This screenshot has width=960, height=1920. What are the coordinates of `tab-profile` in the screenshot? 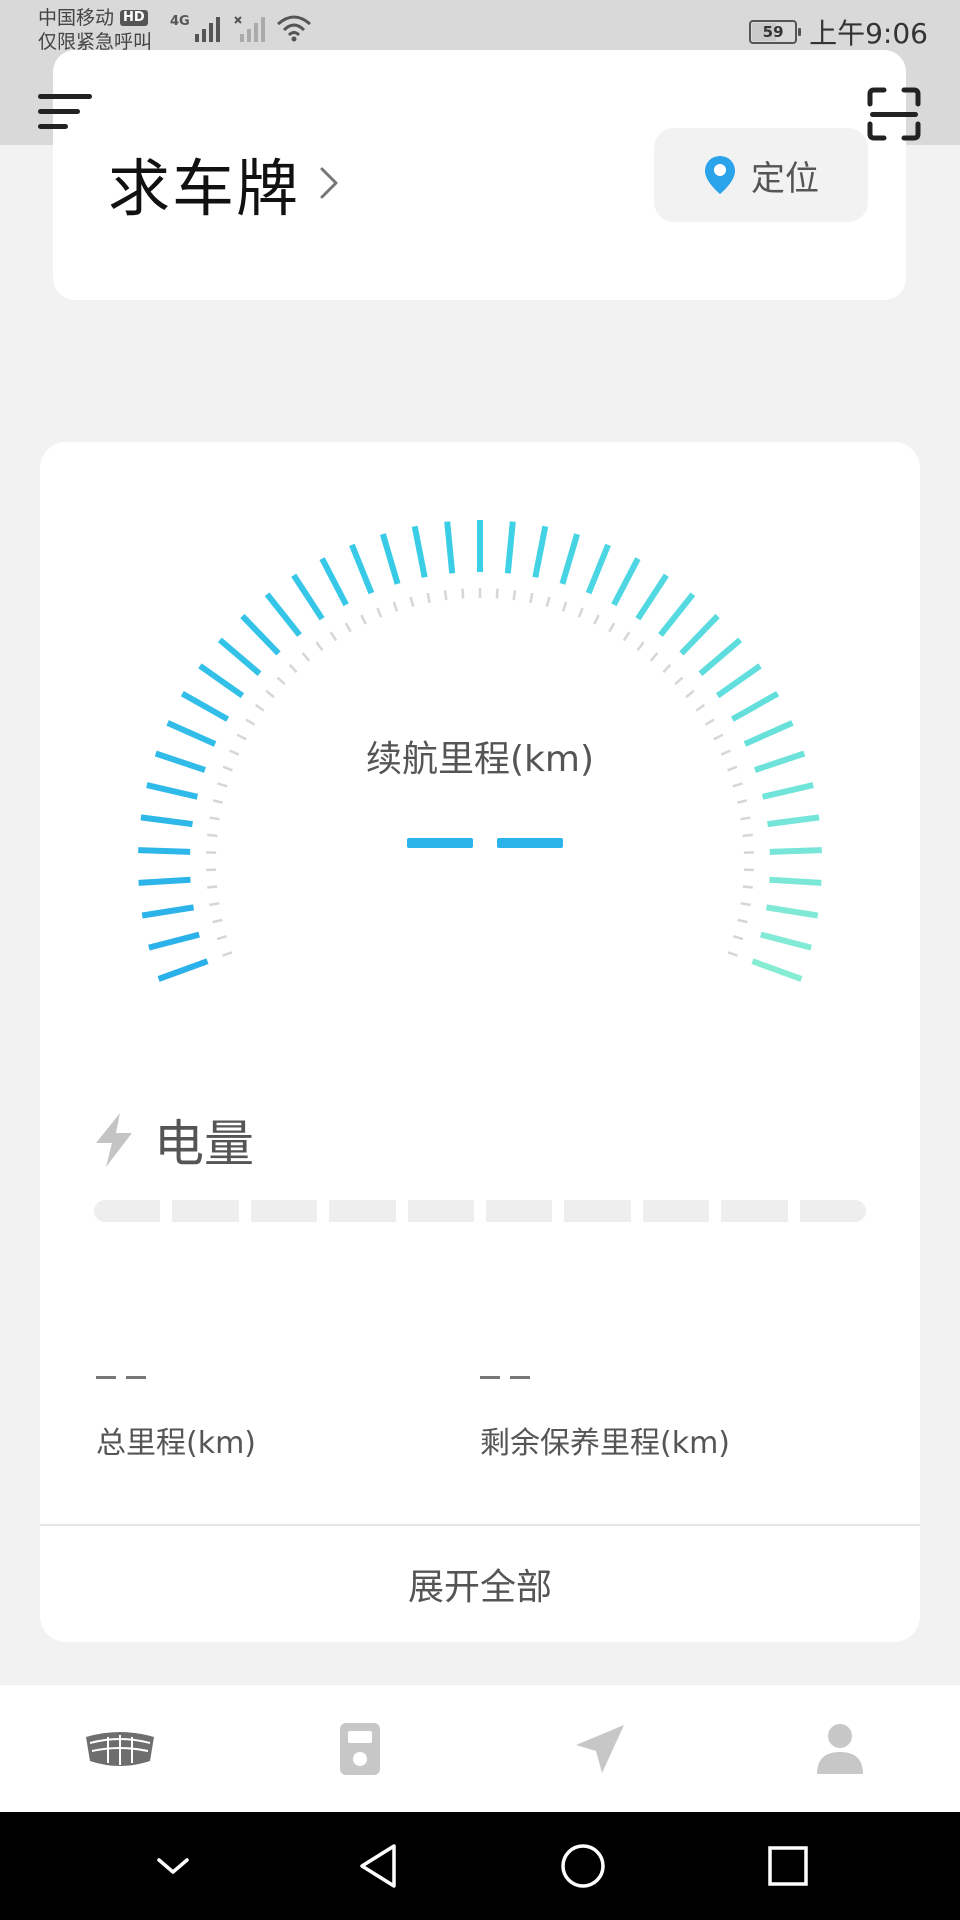 It's located at (840, 1748).